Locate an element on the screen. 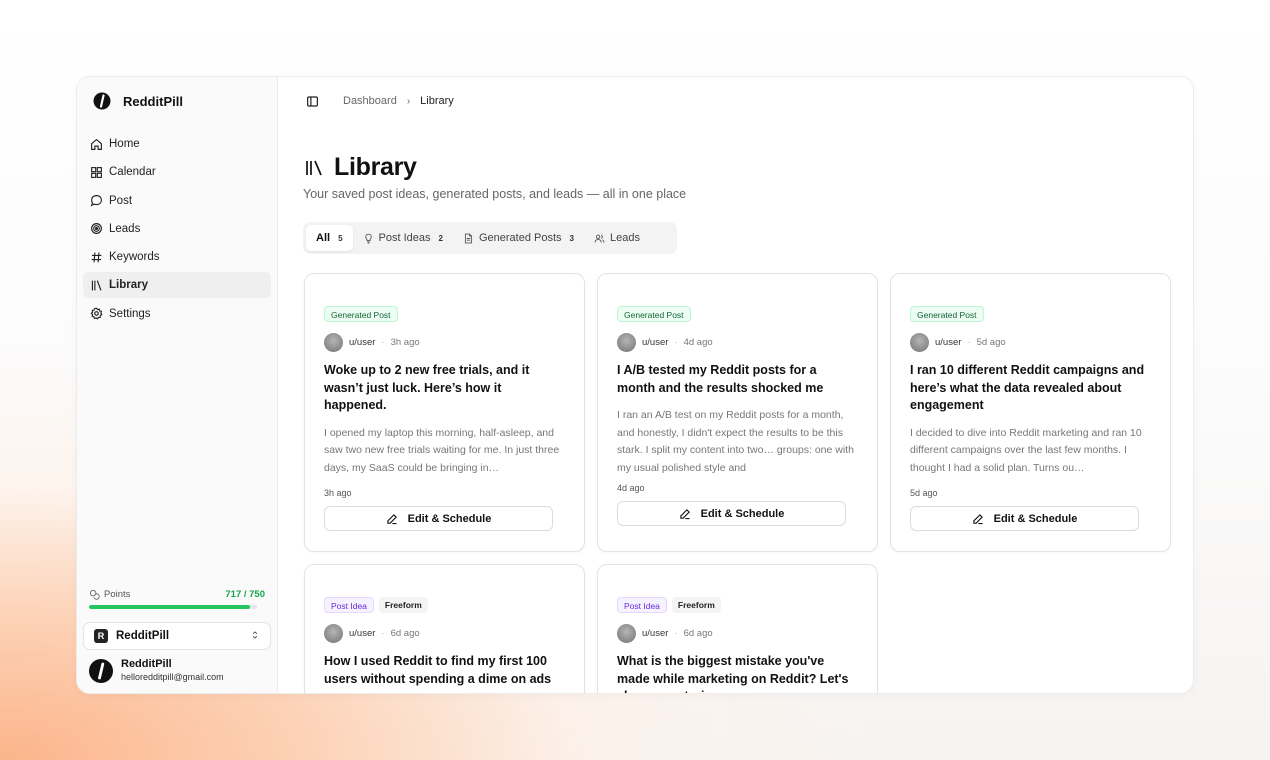 The height and width of the screenshot is (760, 1270). coins-icon is located at coordinates (94, 594).